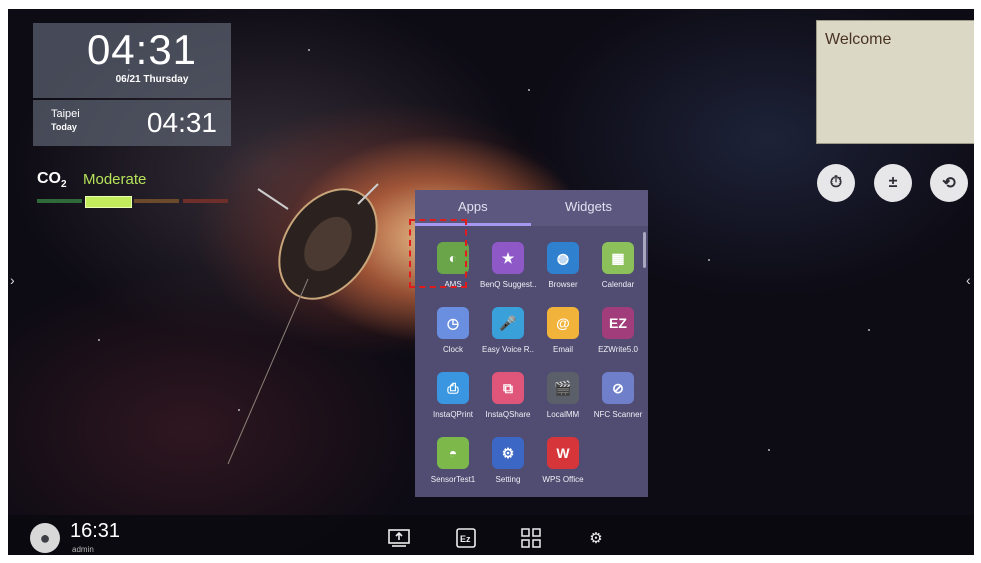 The width and height of the screenshot is (981, 563). I want to click on film-clapper-icon: 🎬, so click(563, 388).